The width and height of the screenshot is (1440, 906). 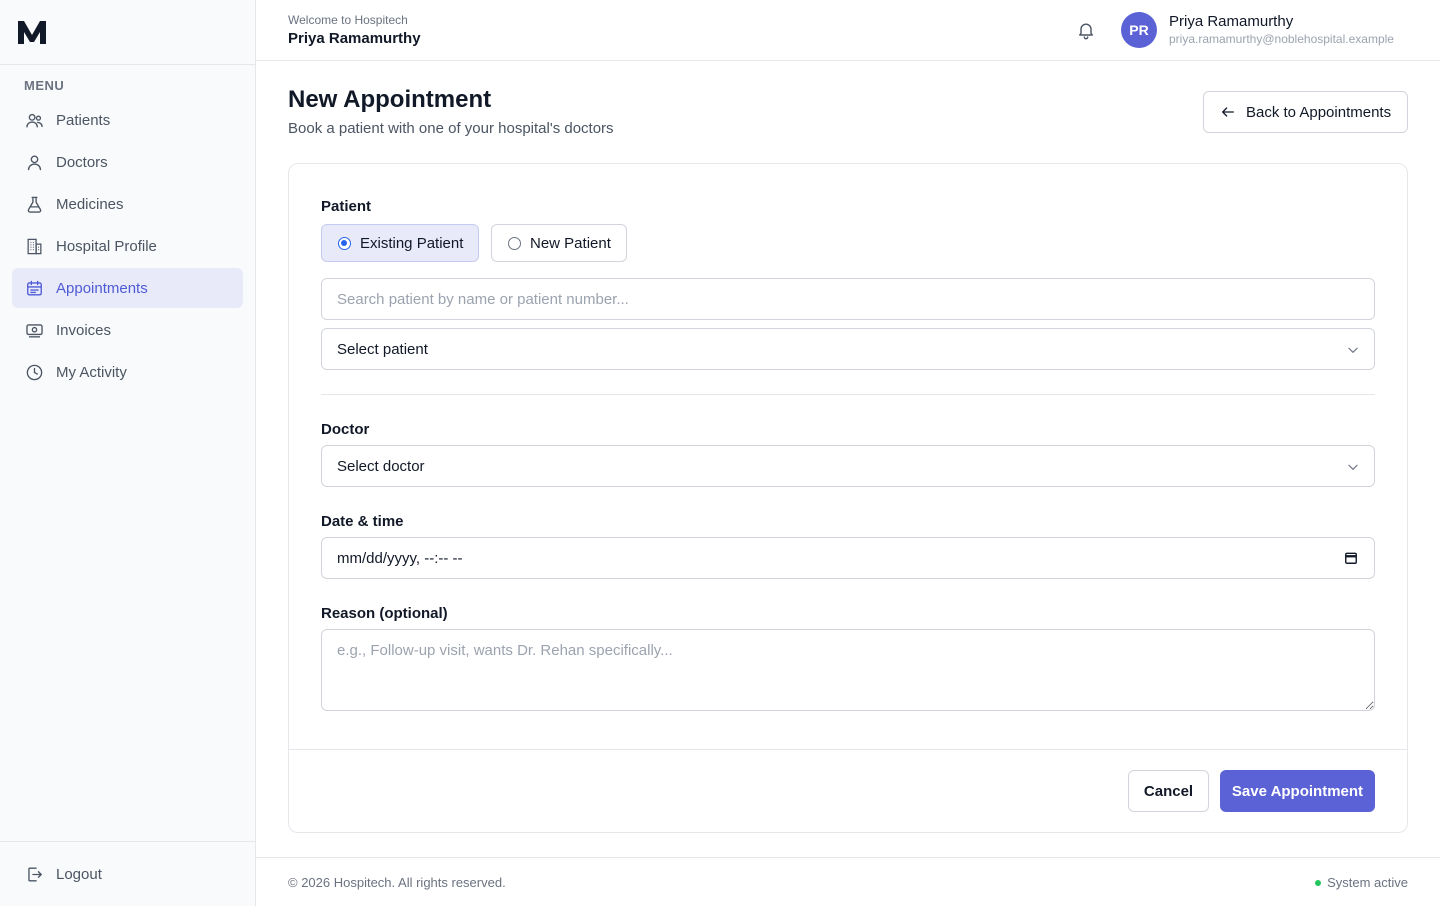 What do you see at coordinates (345, 429) in the screenshot?
I see `doctor-label: Doctor` at bounding box center [345, 429].